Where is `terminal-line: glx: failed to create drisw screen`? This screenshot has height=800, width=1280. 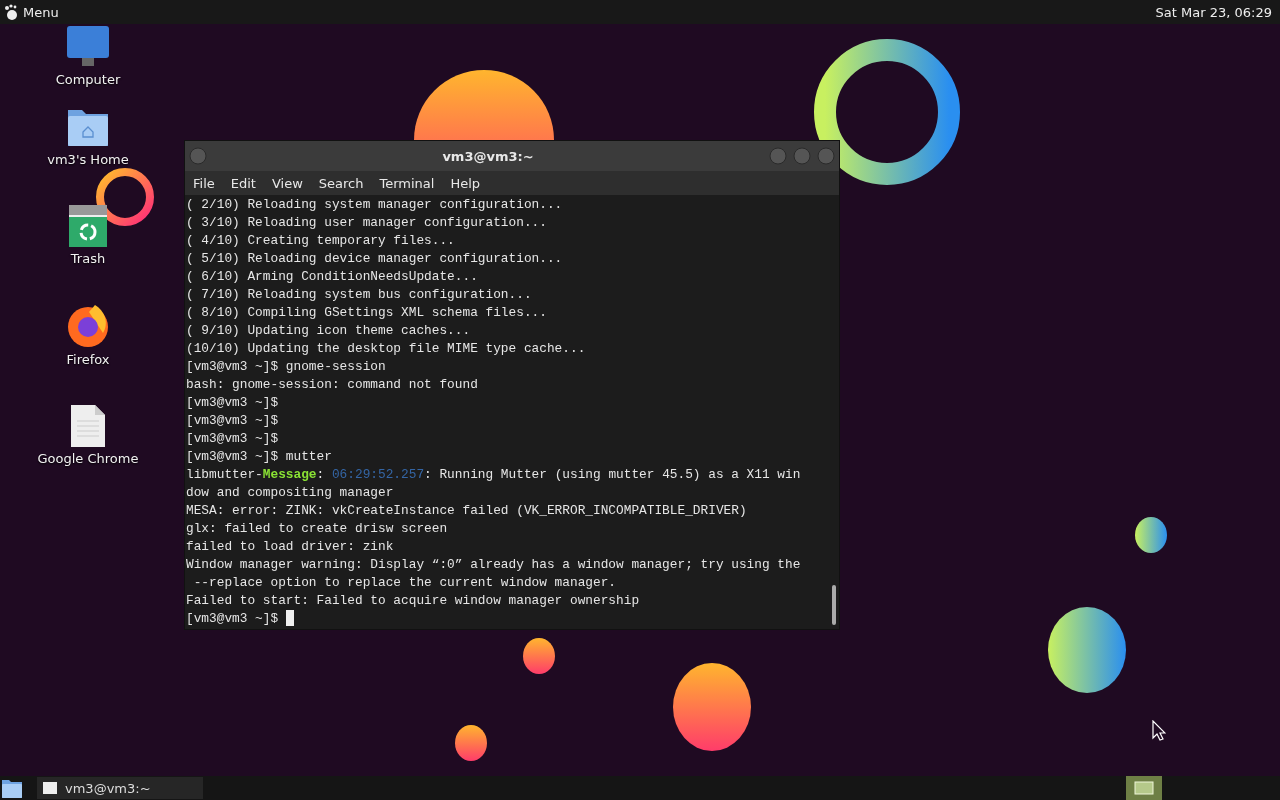 terminal-line: glx: failed to create drisw screen is located at coordinates (317, 529).